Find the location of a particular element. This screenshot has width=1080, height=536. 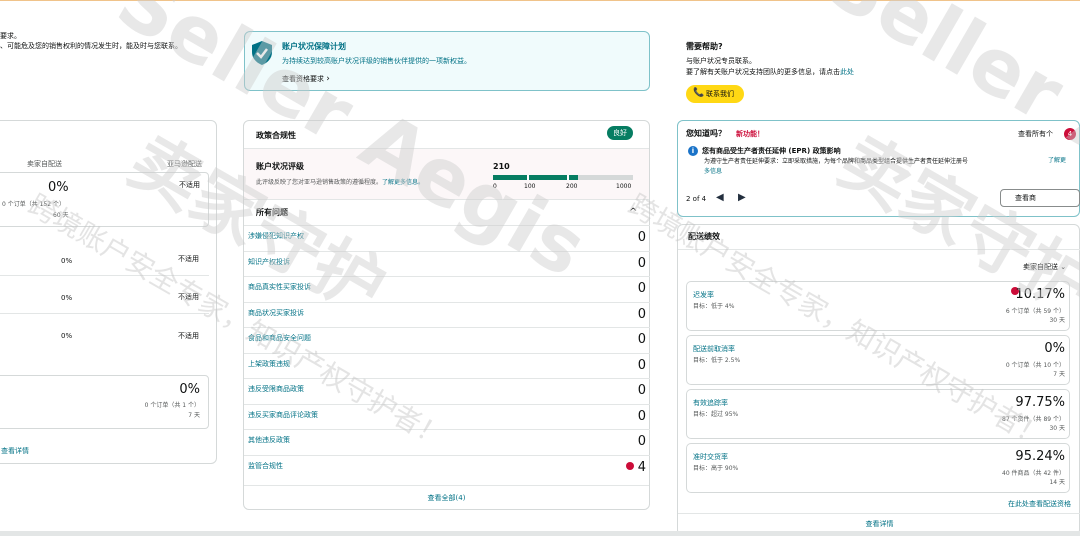

all-issues-title: 所有问题 is located at coordinates (272, 212).